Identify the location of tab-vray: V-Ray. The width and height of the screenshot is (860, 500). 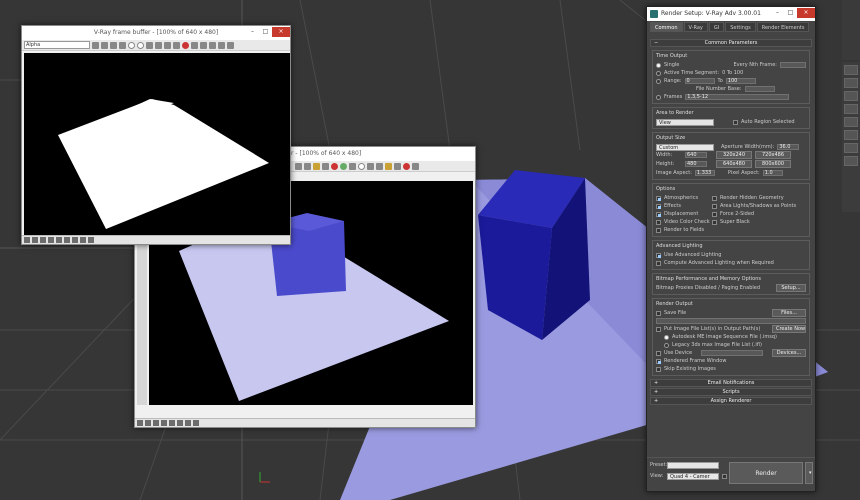
(695, 27).